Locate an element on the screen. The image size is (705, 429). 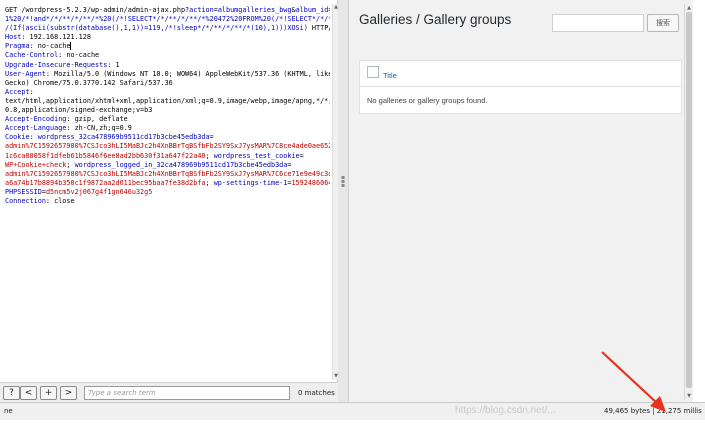
request-line: Connection: close is located at coordinates (167, 201).